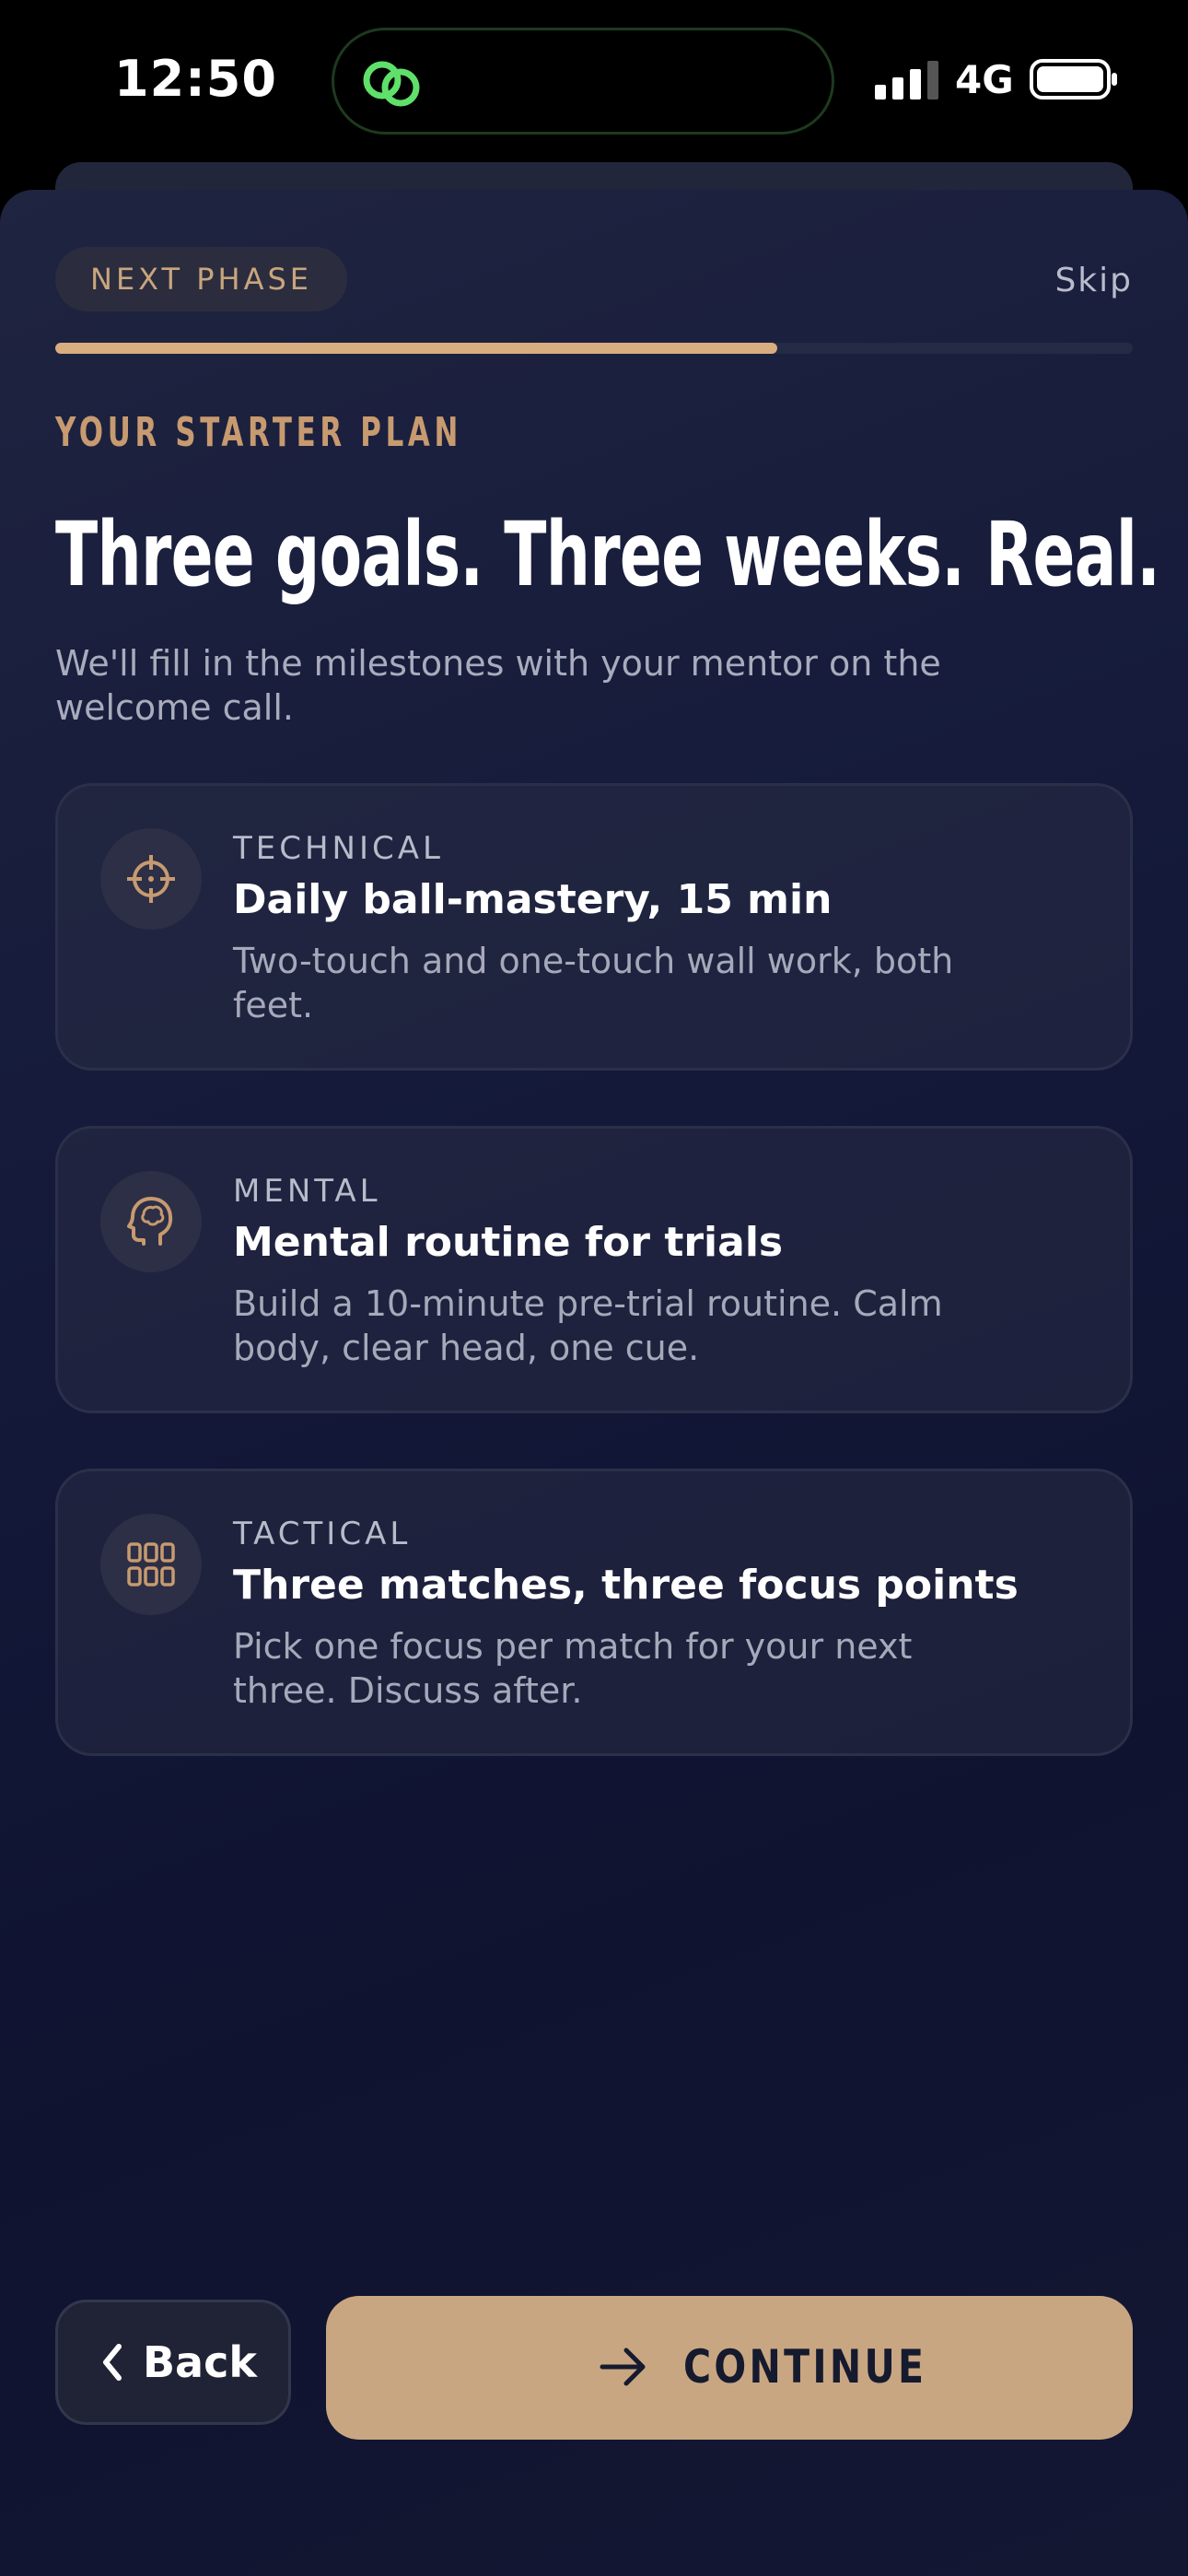 This screenshot has width=1188, height=2576. What do you see at coordinates (508, 1242) in the screenshot?
I see `goal-title: Mental routine for trials` at bounding box center [508, 1242].